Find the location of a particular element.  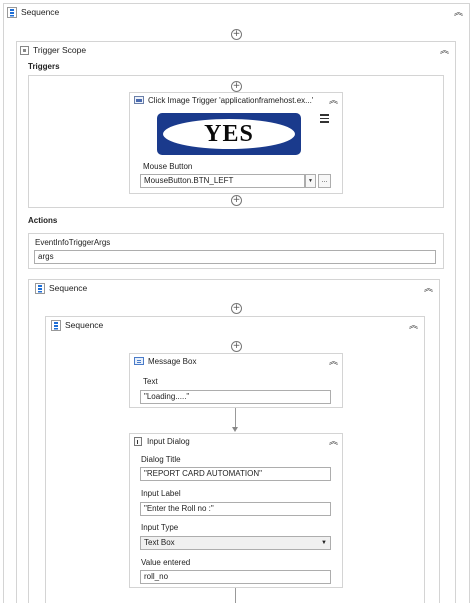

inner-sequence-header: Sequence ︽ is located at coordinates (234, 288).